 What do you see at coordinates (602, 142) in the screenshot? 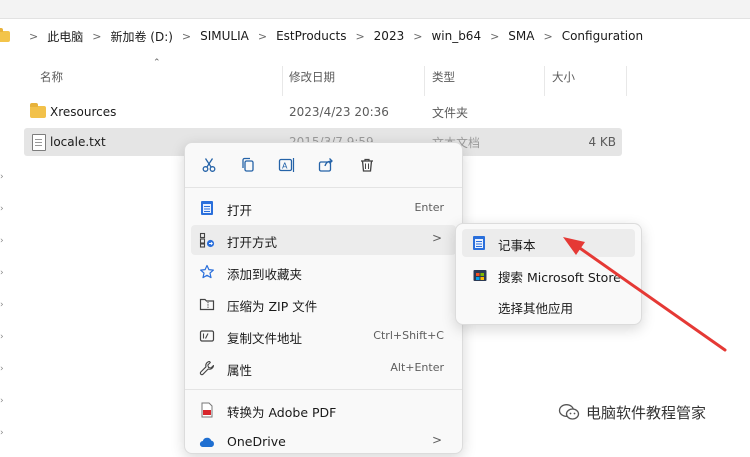
I see `file-size: 4 KB` at bounding box center [602, 142].